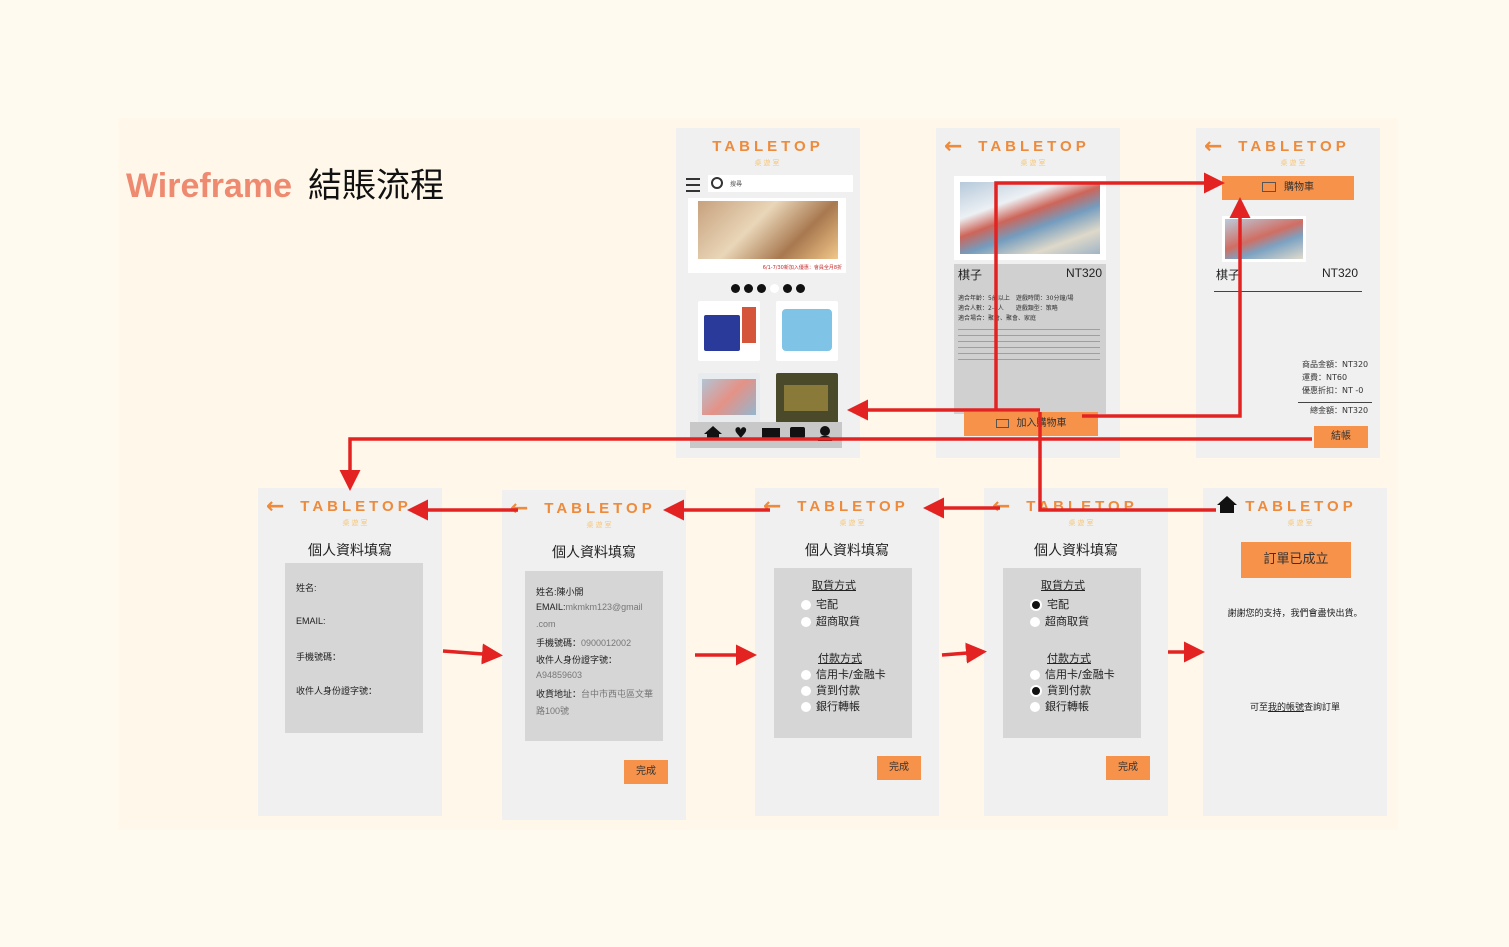  What do you see at coordinates (559, 675) in the screenshot?
I see `id-value: A94859603` at bounding box center [559, 675].